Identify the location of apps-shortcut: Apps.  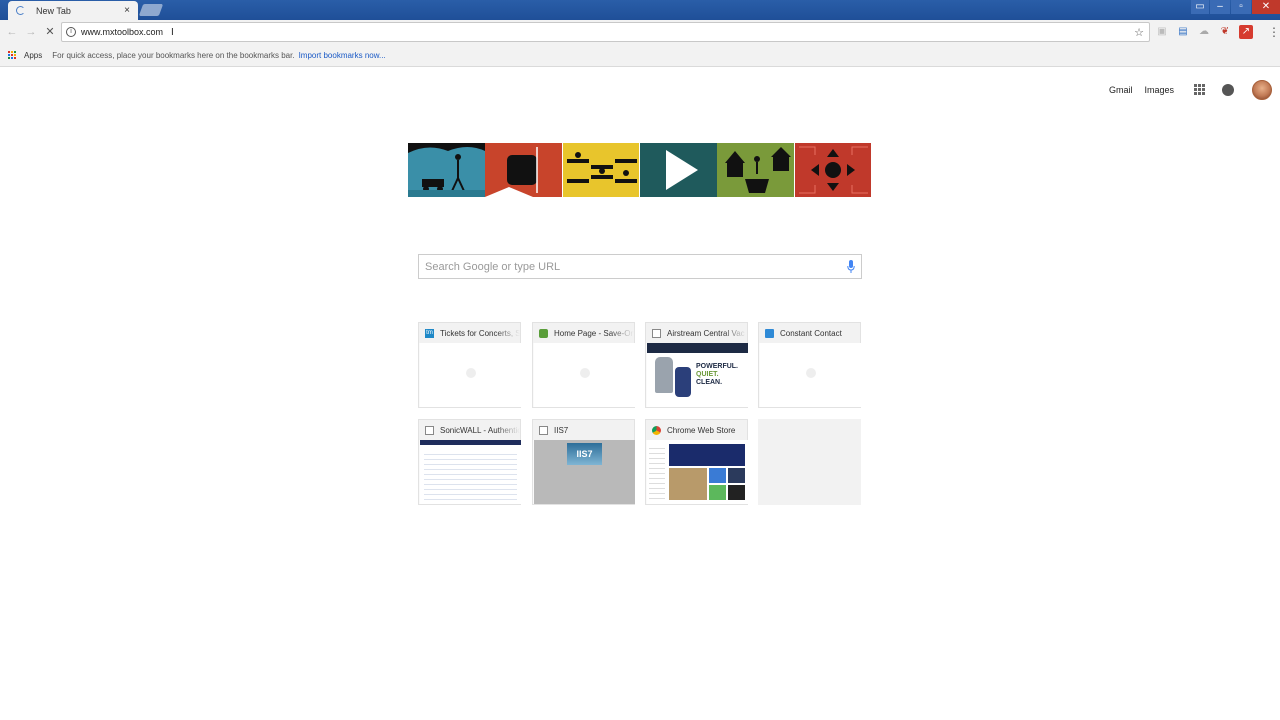
(33, 55).